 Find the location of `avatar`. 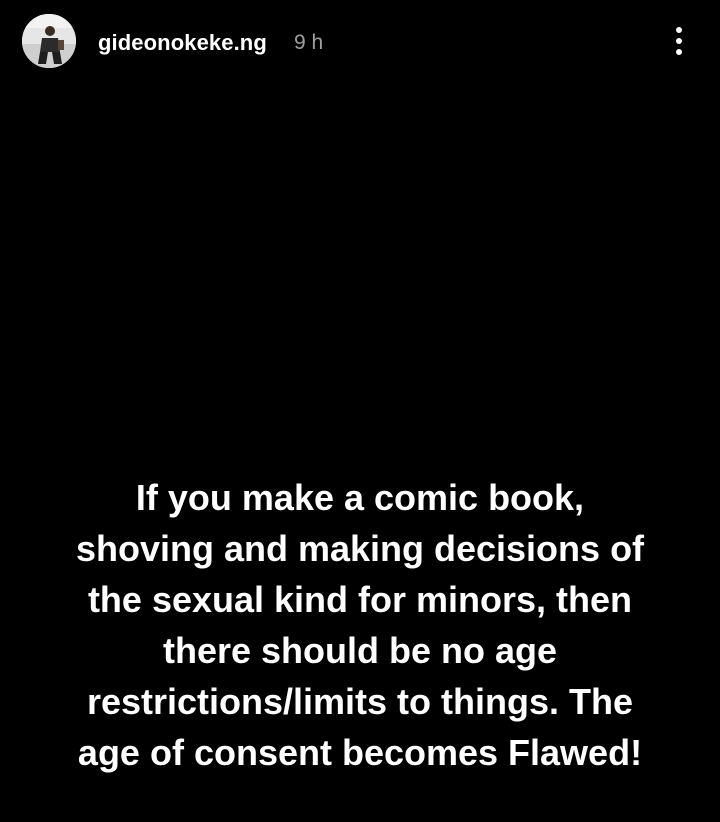

avatar is located at coordinates (49, 41).